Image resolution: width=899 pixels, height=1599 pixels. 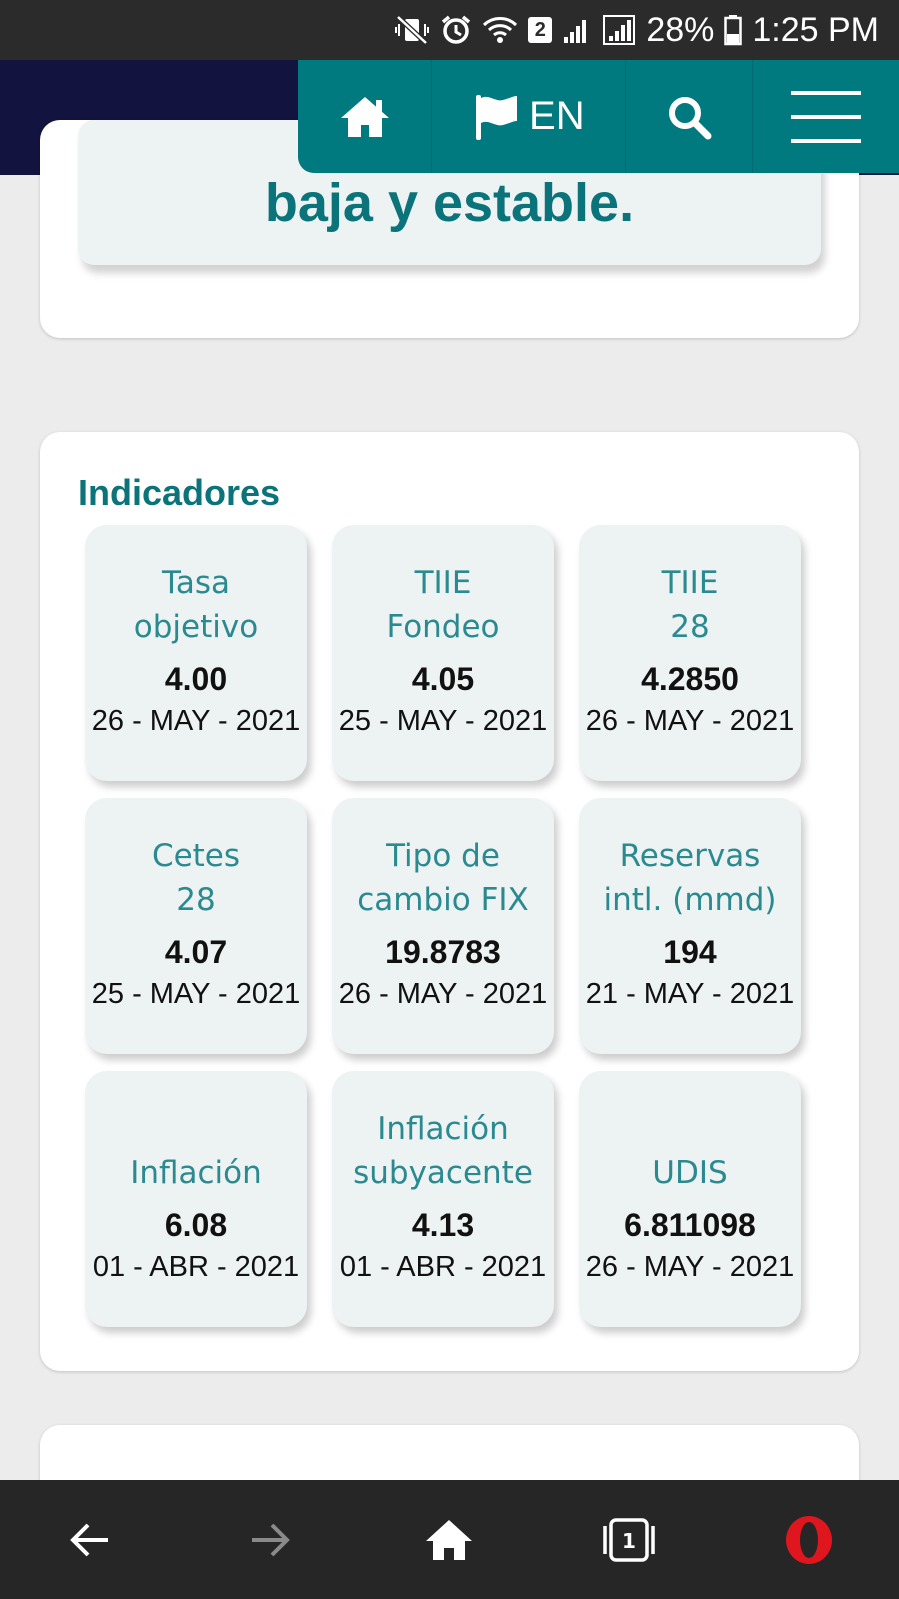 I want to click on language-label: EN, so click(x=557, y=116).